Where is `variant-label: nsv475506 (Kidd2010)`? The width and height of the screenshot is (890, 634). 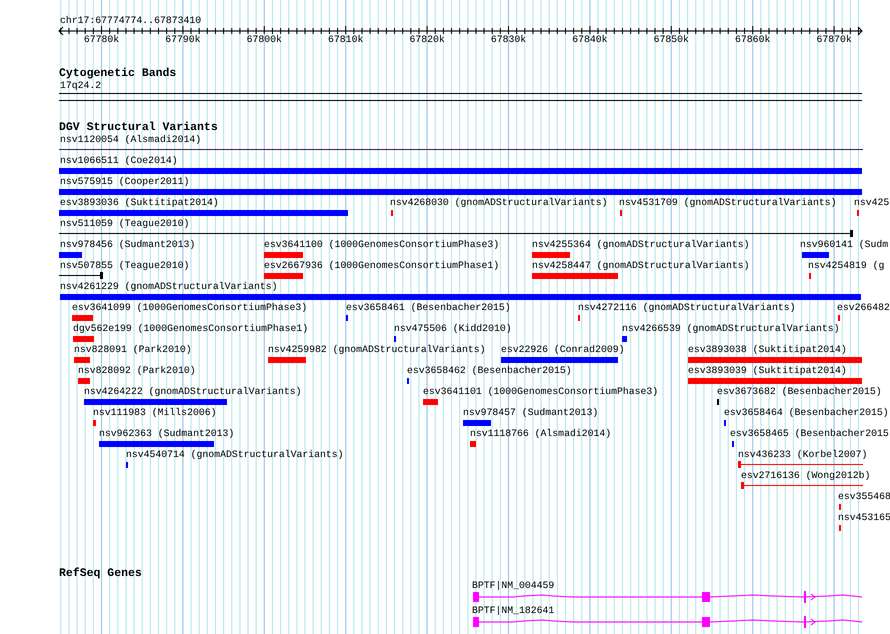 variant-label: nsv475506 (Kidd2010) is located at coordinates (453, 329).